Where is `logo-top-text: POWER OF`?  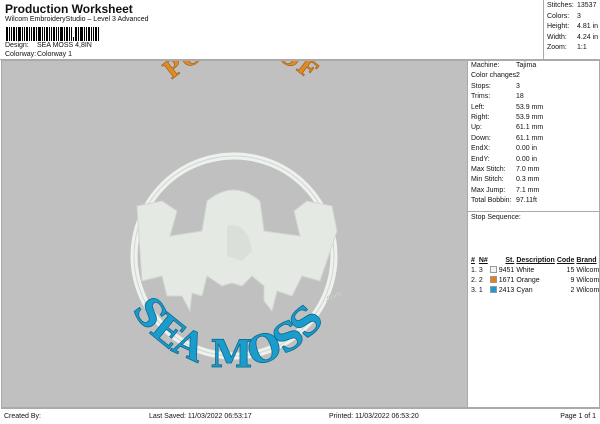
logo-top-text: POWER OF is located at coordinates (240, 73).